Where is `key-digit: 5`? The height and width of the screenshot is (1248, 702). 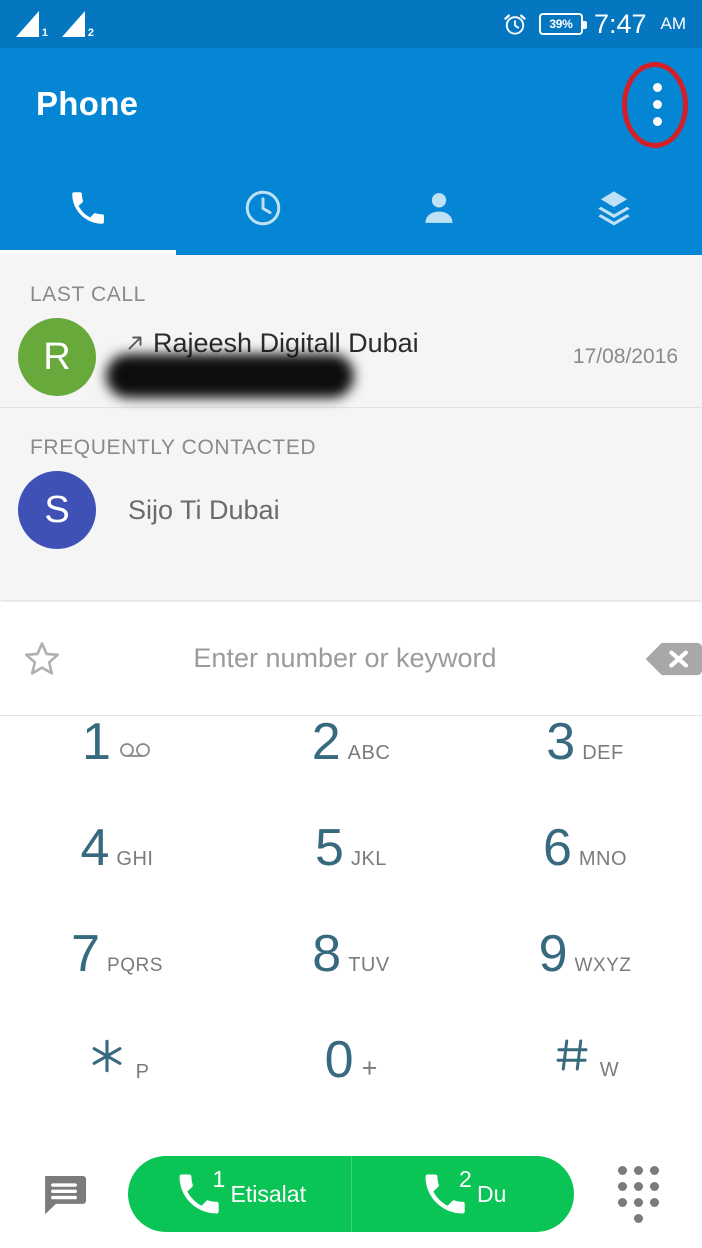 key-digit: 5 is located at coordinates (329, 848).